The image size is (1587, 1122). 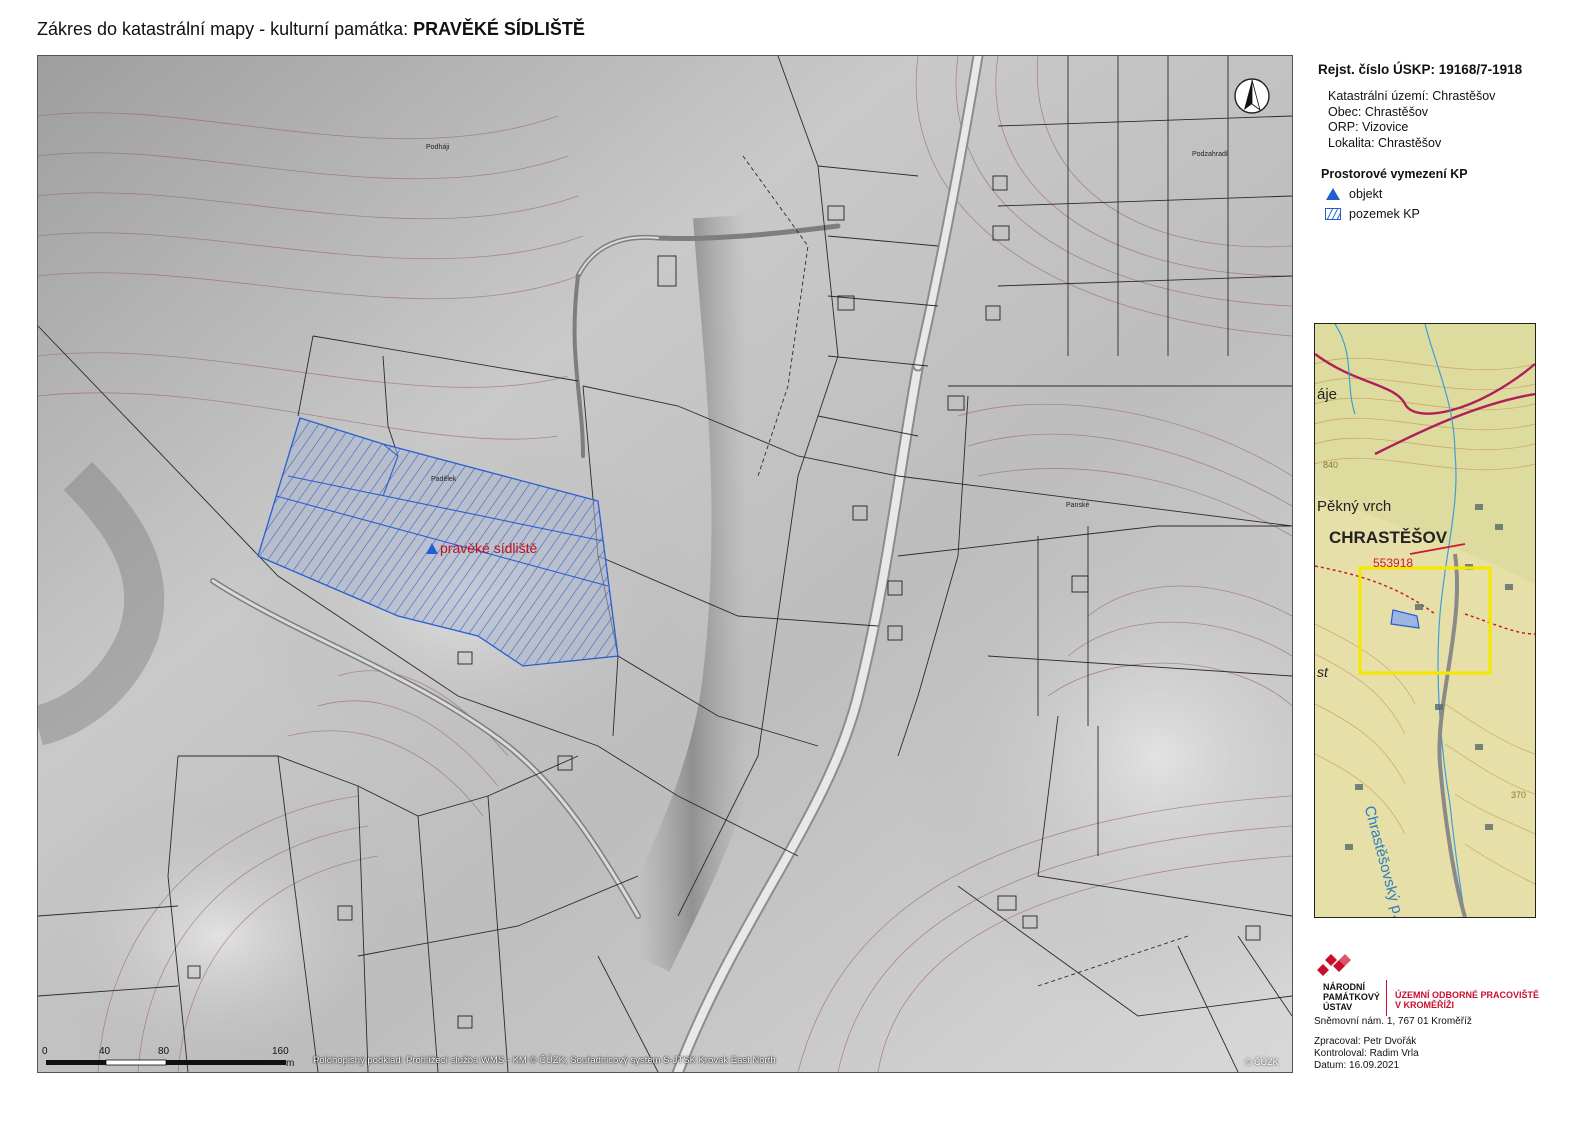 I want to click on hatched-area-icon, so click(x=1333, y=214).